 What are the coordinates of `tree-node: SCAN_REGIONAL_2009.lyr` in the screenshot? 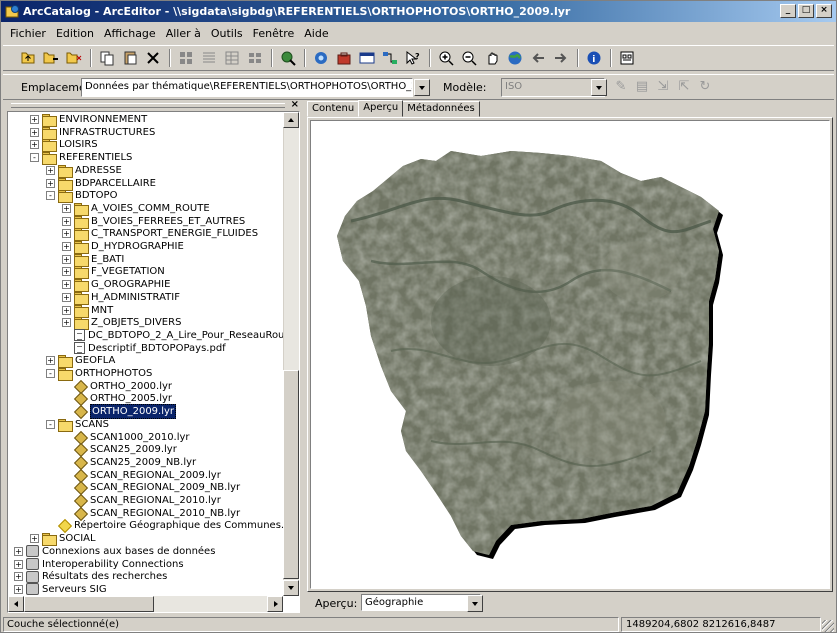 It's located at (141, 475).